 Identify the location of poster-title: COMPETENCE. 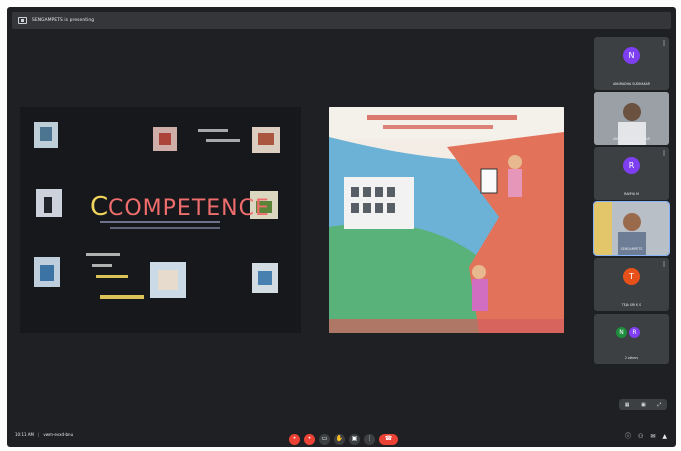
(189, 208).